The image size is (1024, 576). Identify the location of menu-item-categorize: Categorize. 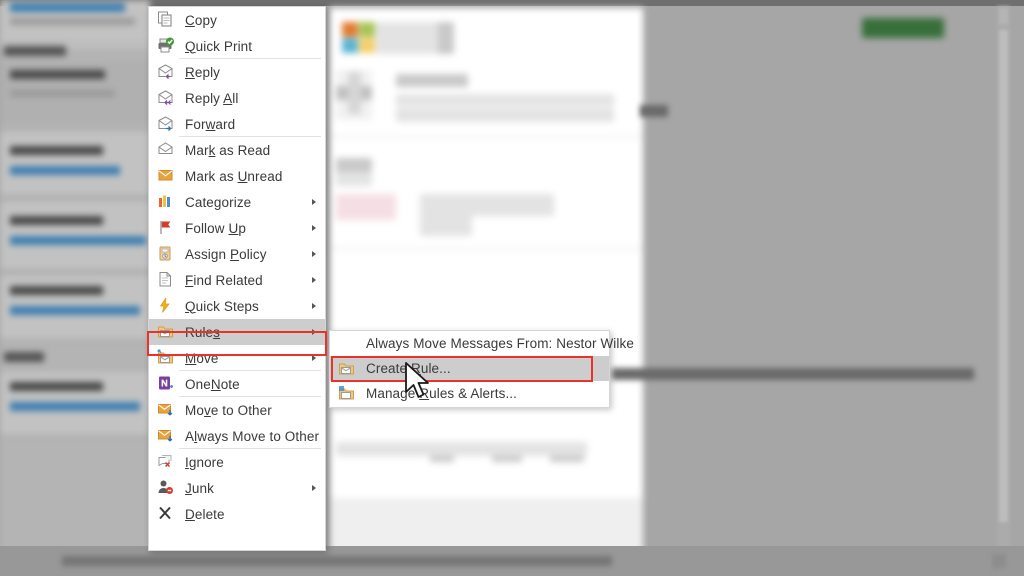
(237, 202).